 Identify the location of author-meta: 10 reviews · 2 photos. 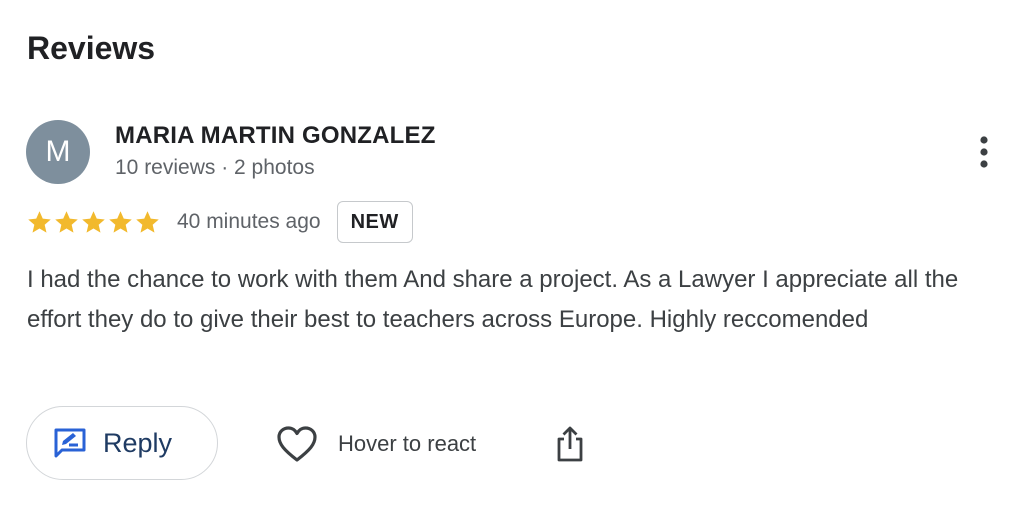
(215, 168).